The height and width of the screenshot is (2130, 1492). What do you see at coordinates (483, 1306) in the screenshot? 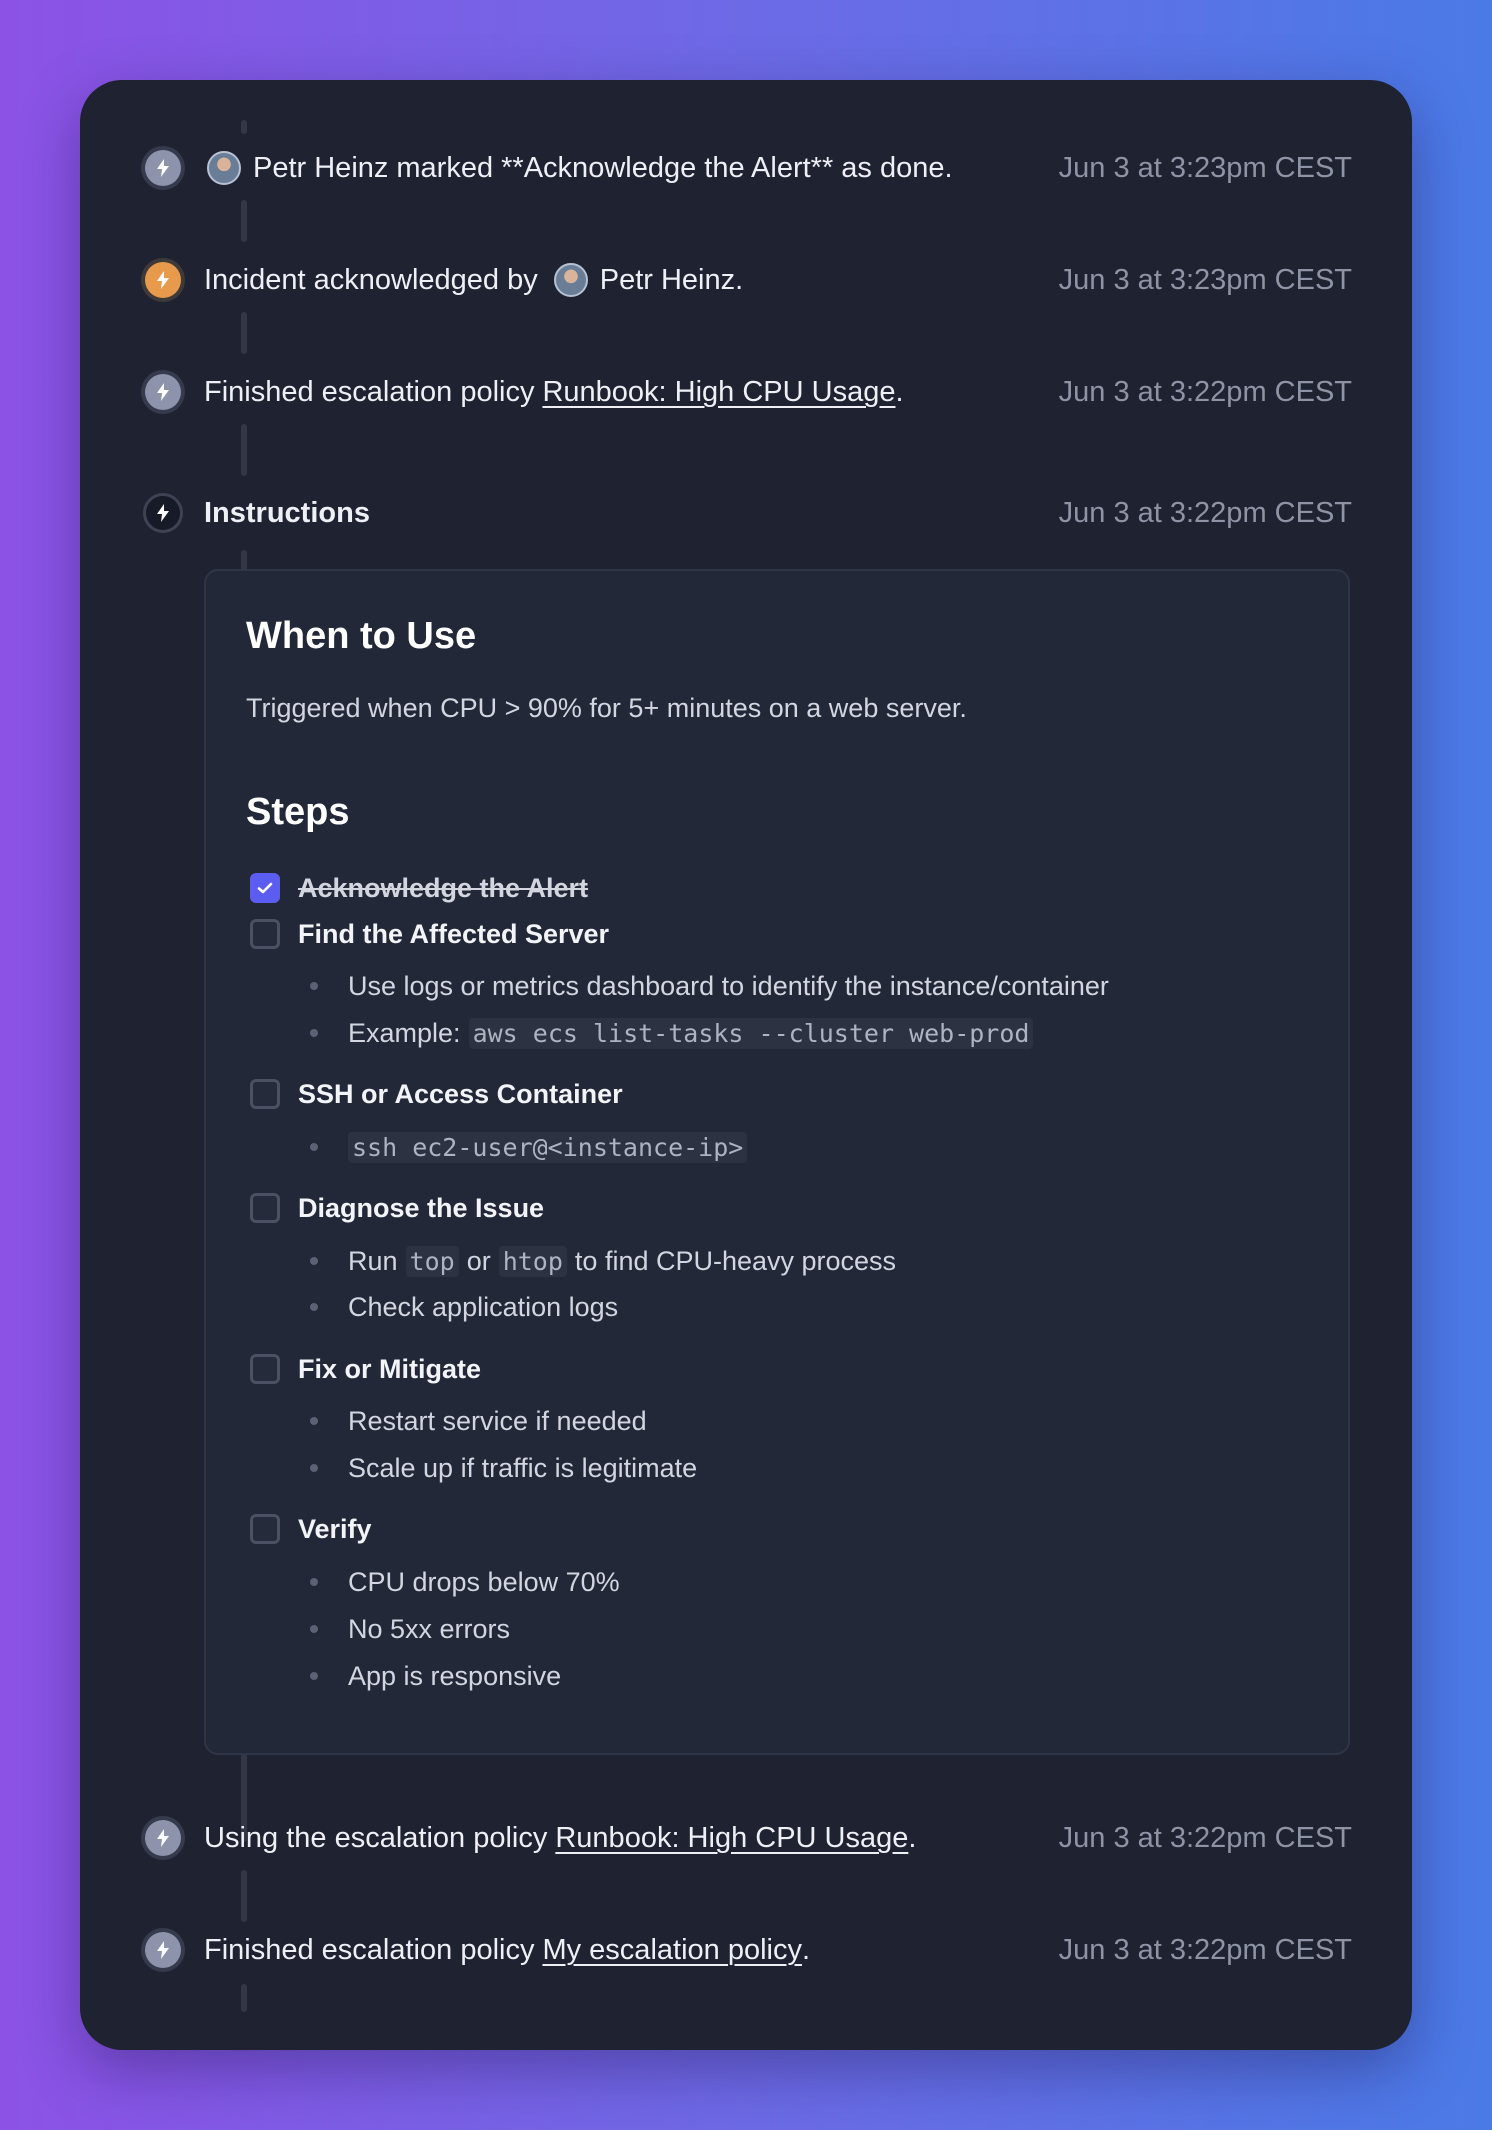
I see `bullet-text: Check application logs` at bounding box center [483, 1306].